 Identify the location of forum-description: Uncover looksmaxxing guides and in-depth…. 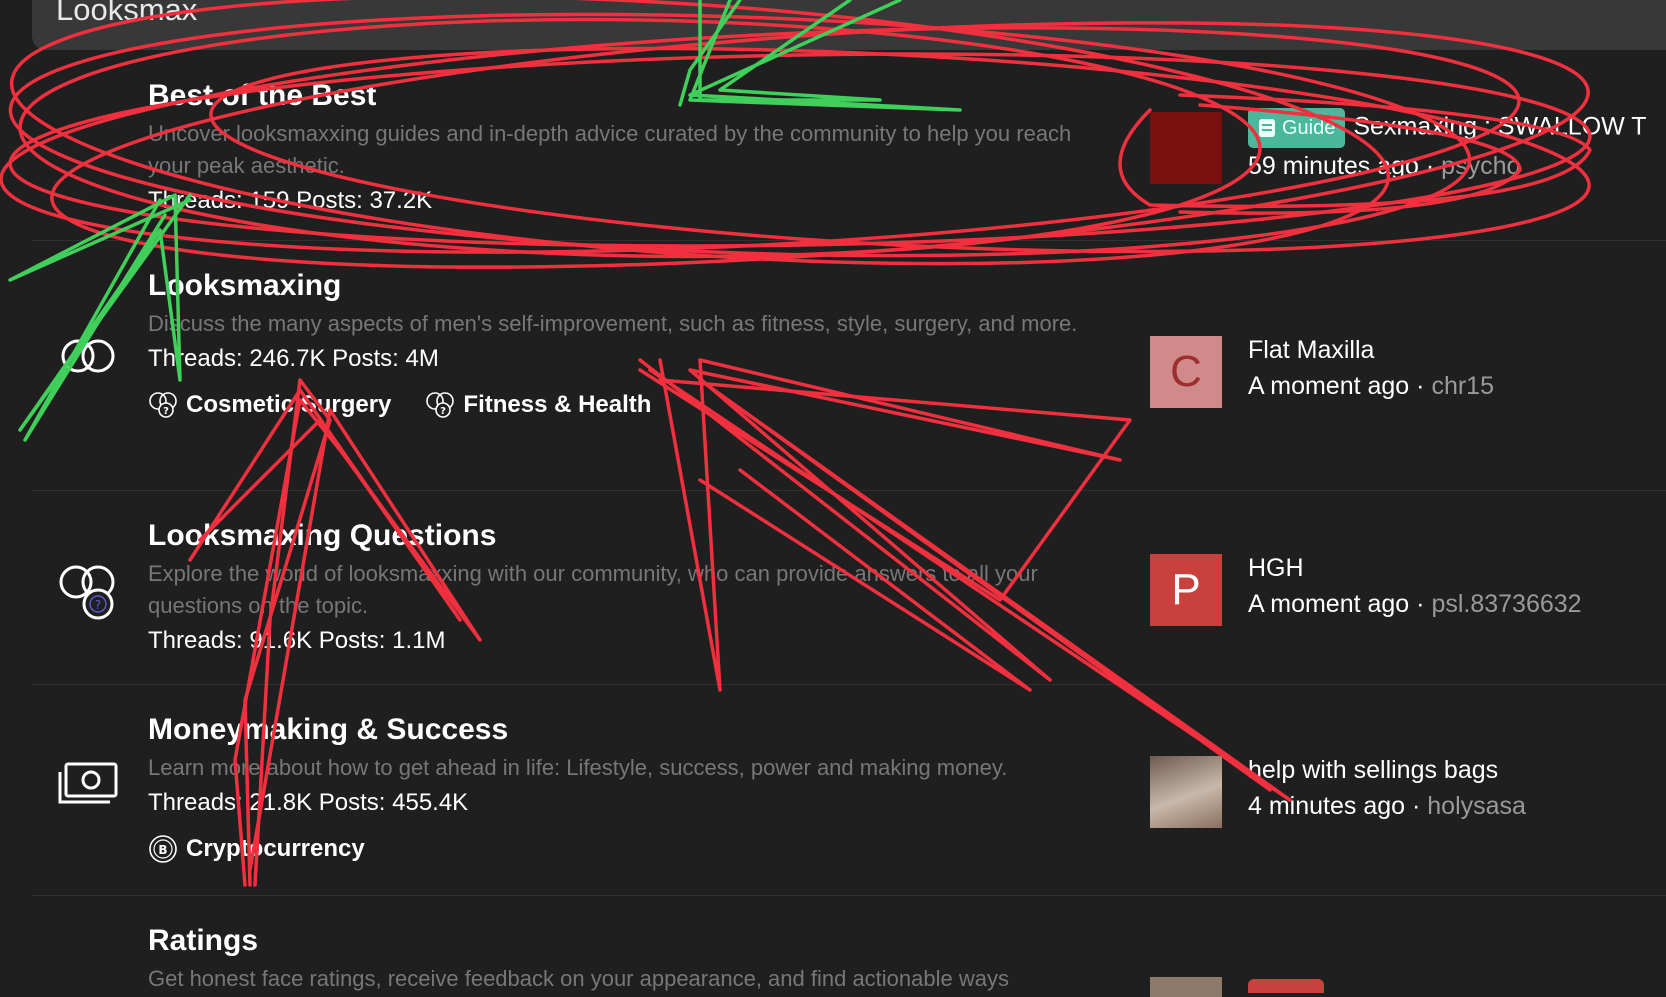
(610, 149).